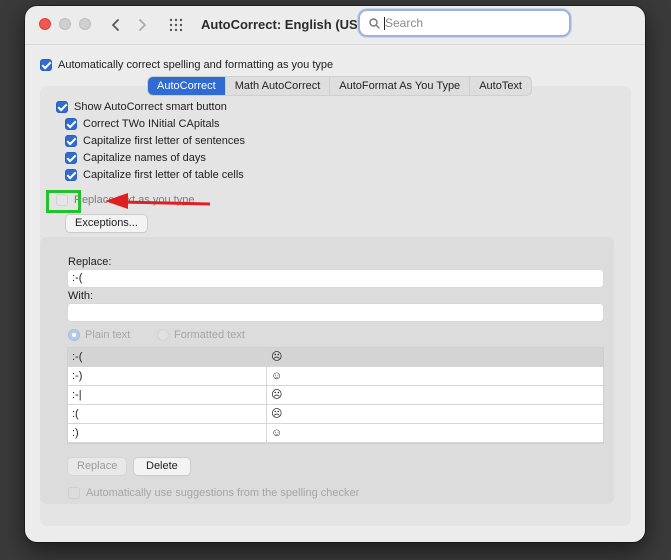 The width and height of the screenshot is (671, 560). I want to click on plain-text-option: Plain text, so click(99, 335).